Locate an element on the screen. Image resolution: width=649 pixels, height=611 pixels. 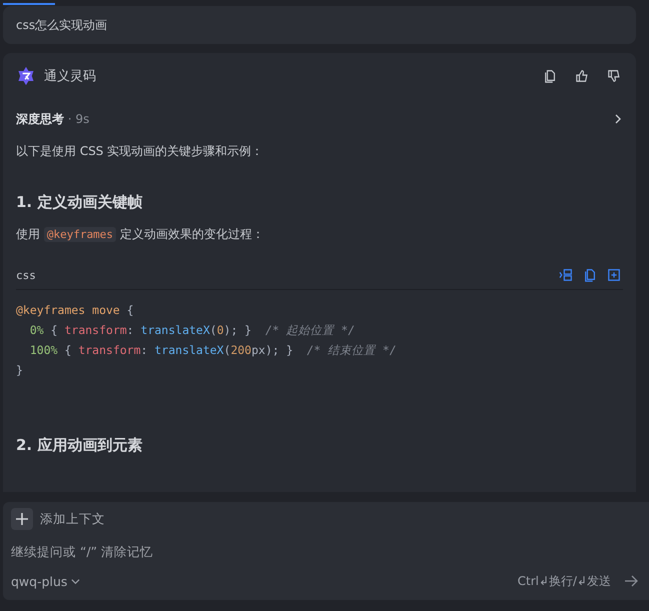
paragraph: 使用 @keyframes 定义动画效果的变化过程： is located at coordinates (140, 235).